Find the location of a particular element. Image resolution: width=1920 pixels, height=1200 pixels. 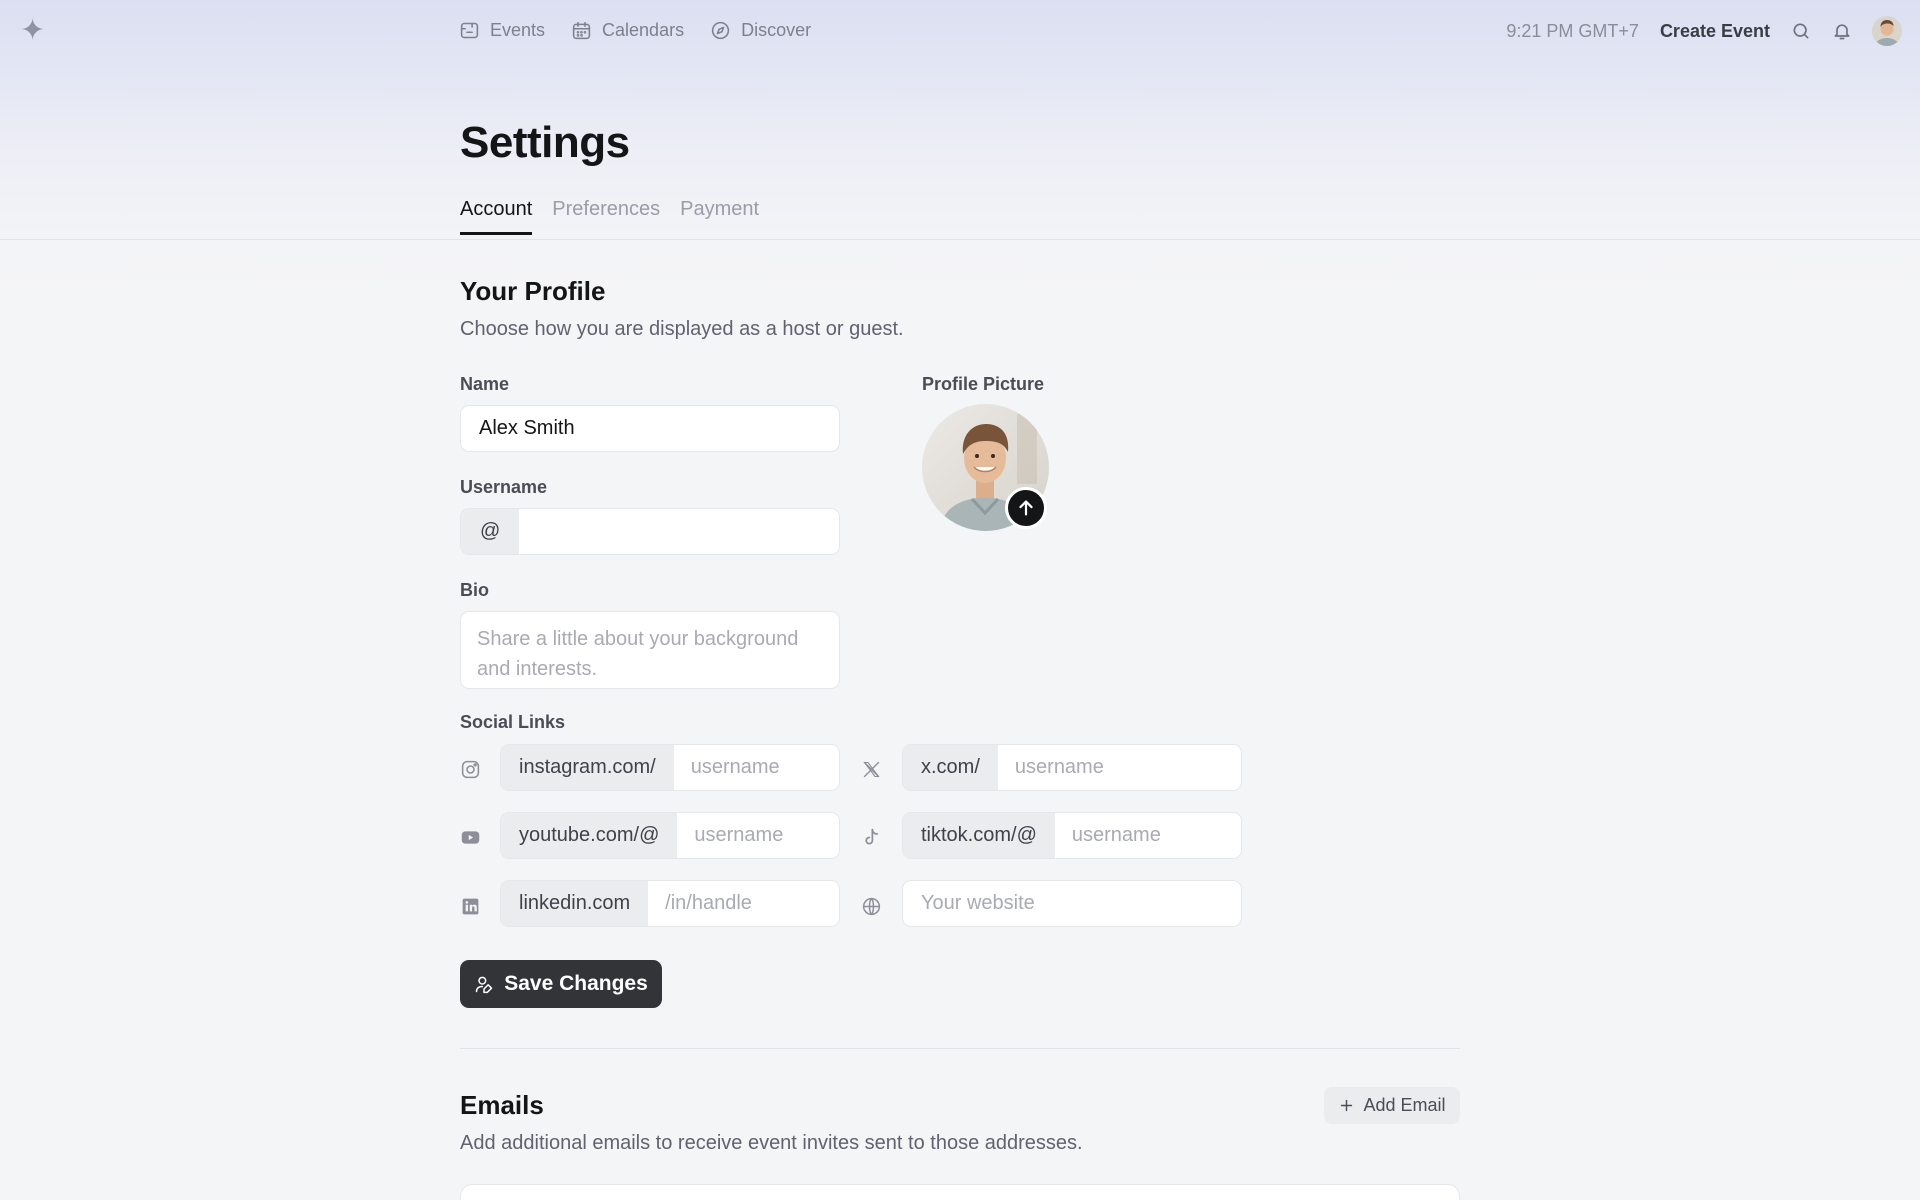

instagram-field is located at coordinates (756, 767).